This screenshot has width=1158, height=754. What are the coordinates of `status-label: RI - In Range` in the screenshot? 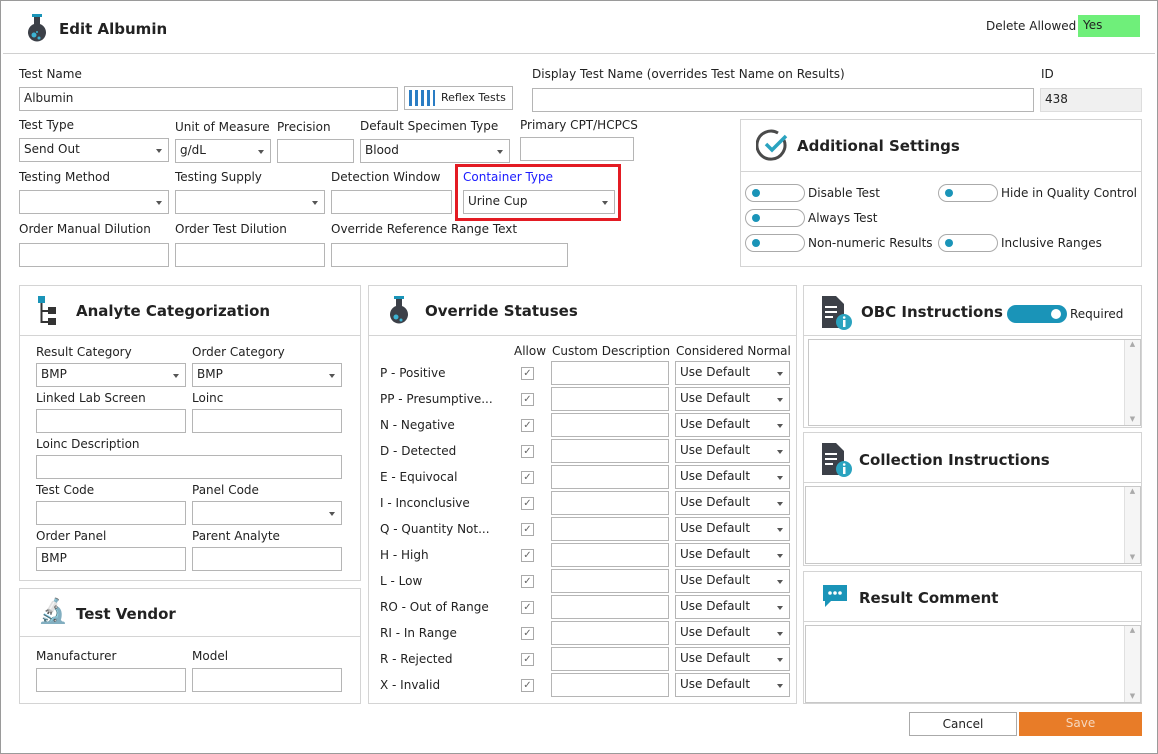 It's located at (418, 633).